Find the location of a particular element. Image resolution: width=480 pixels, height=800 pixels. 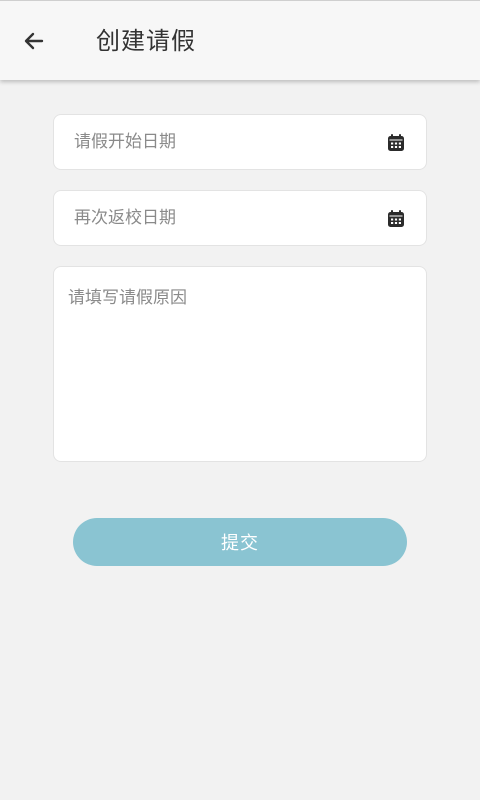

return-date-field: 再次返校日期 is located at coordinates (240, 218).